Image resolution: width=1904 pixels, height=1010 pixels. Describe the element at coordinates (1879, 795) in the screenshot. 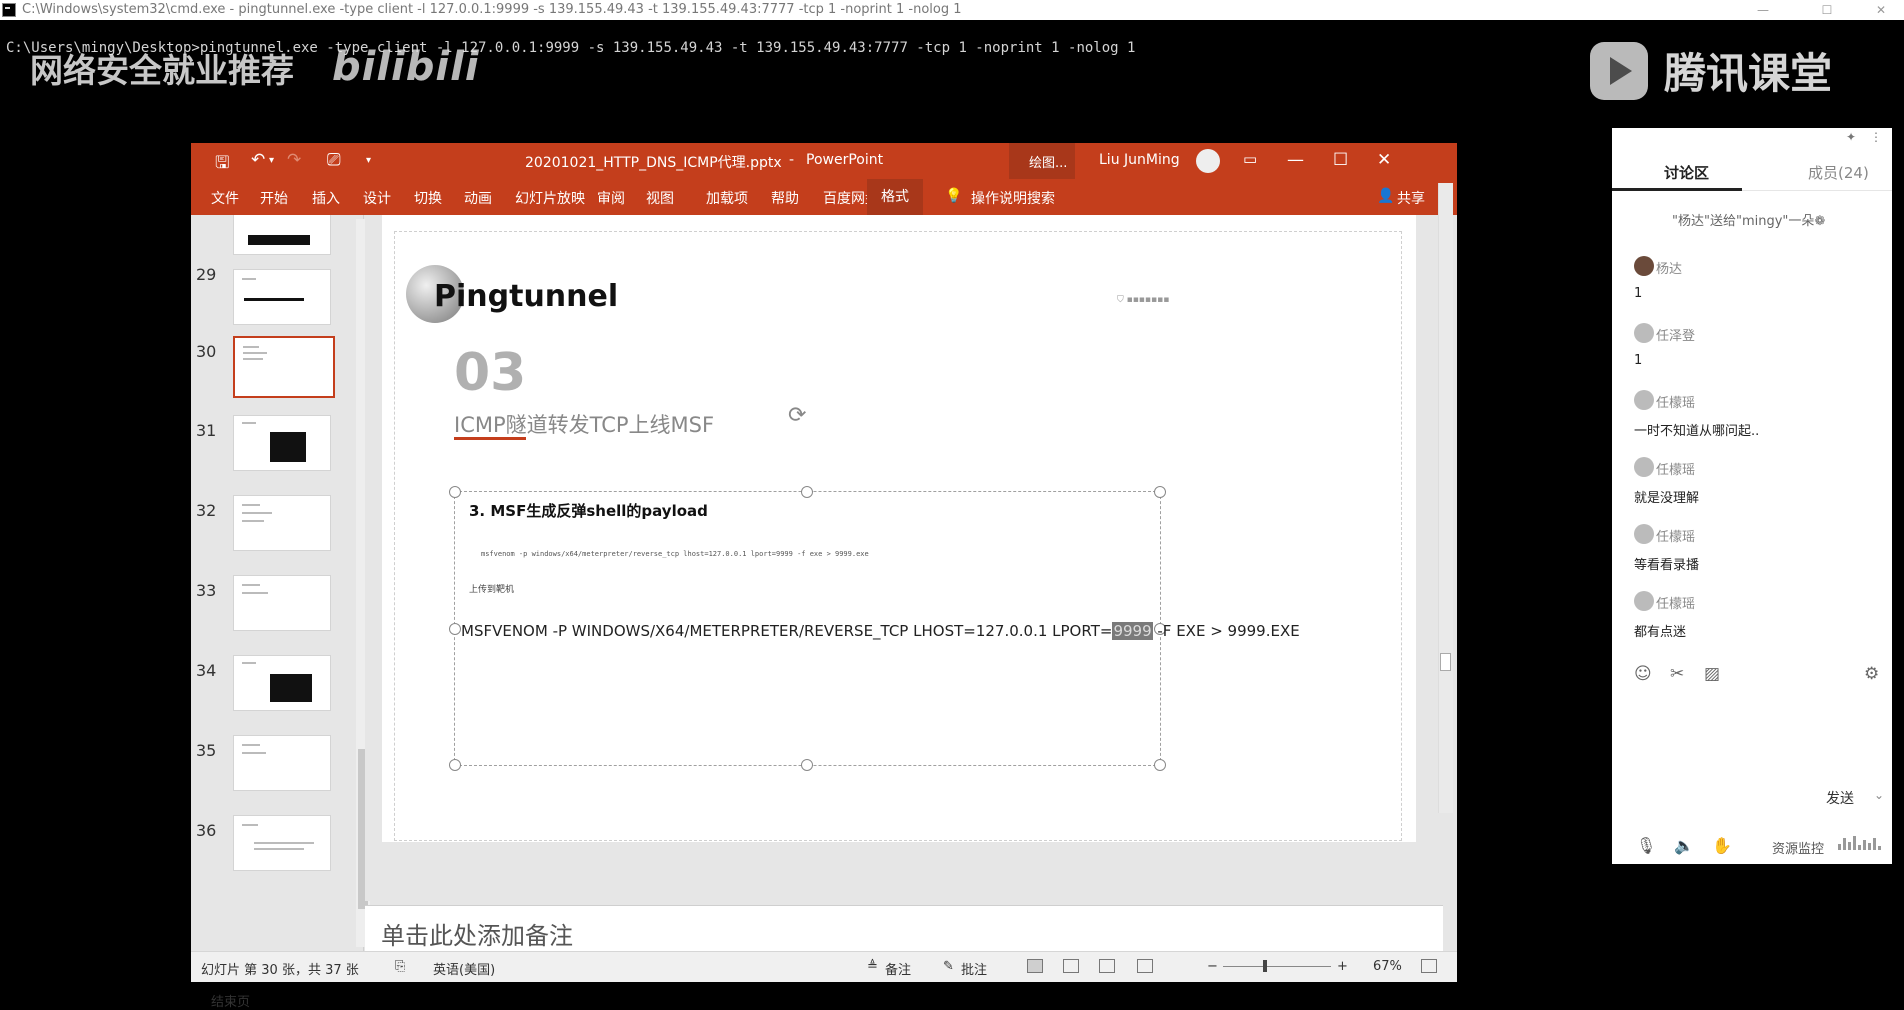

I see `send-options-icon: ⌄` at that location.